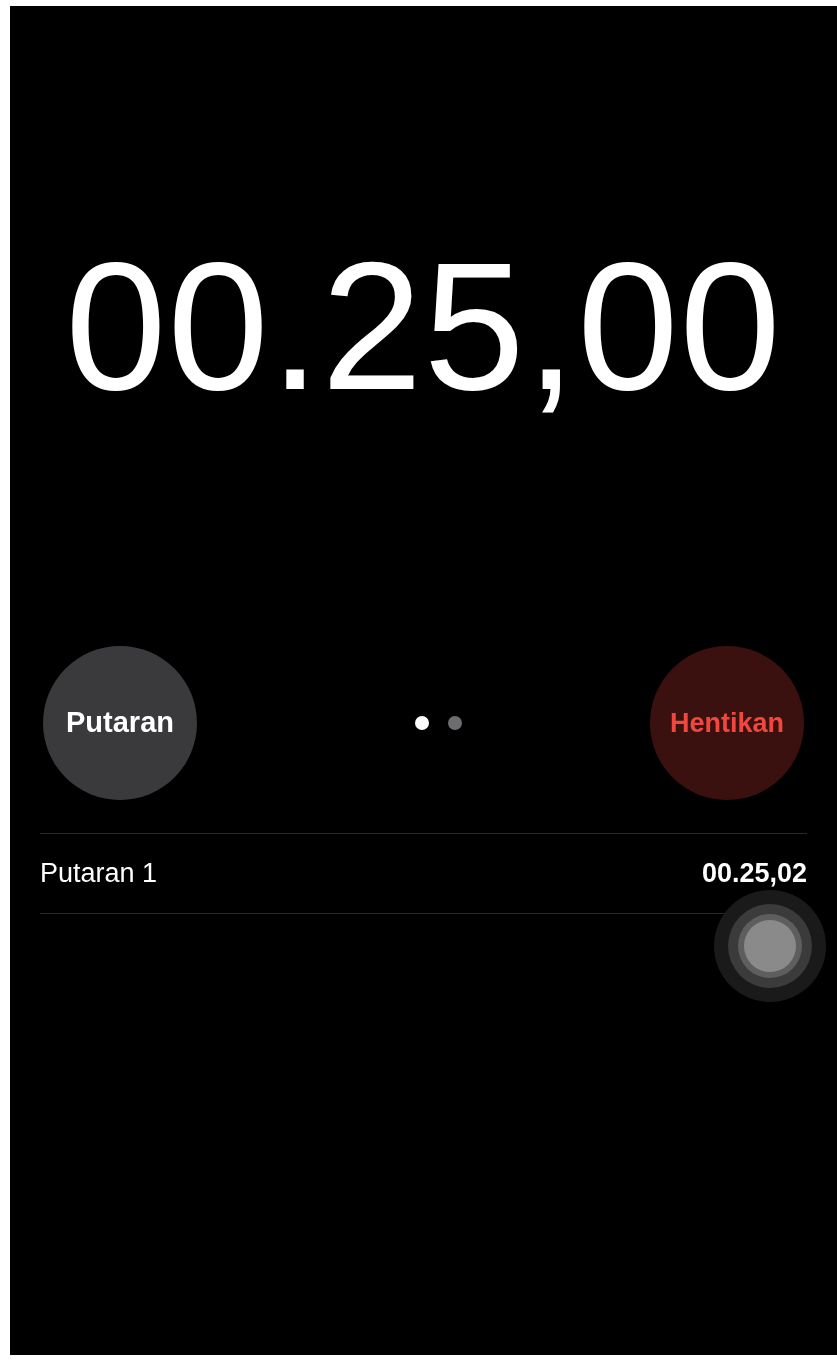 Image resolution: width=837 pixels, height=1360 pixels. What do you see at coordinates (754, 874) in the screenshot?
I see `lap-time: 00.25,02` at bounding box center [754, 874].